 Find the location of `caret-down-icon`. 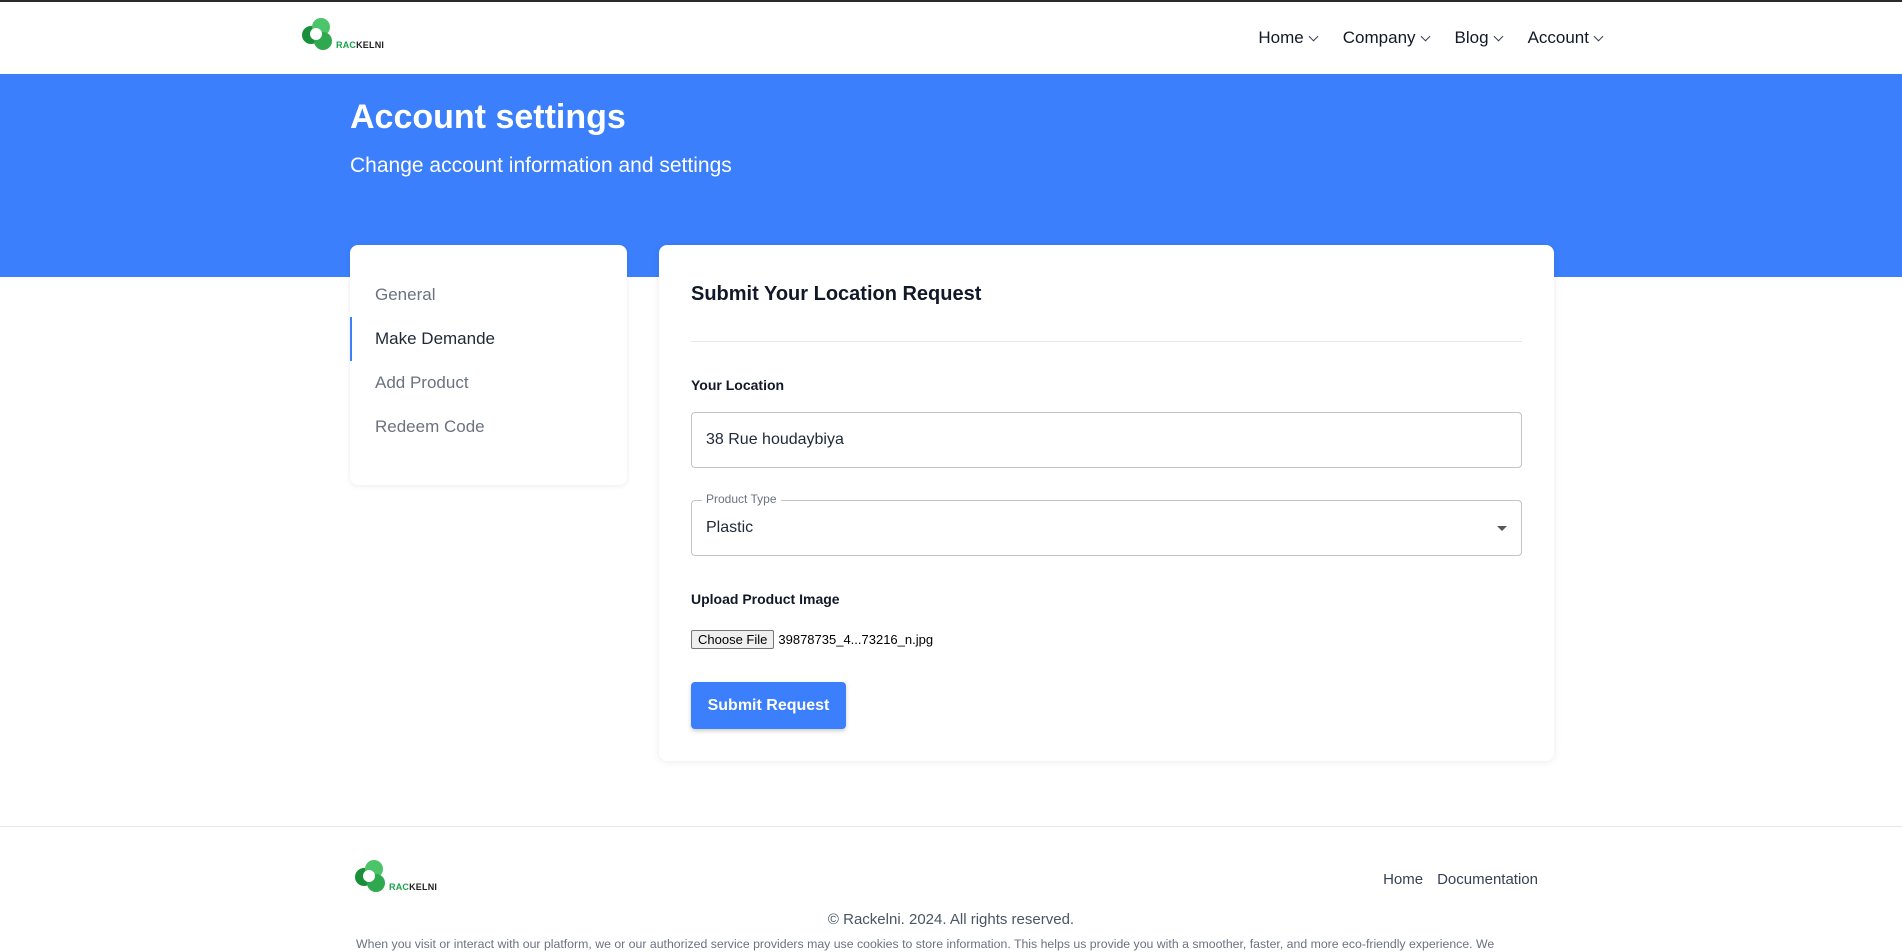

caret-down-icon is located at coordinates (1502, 528).